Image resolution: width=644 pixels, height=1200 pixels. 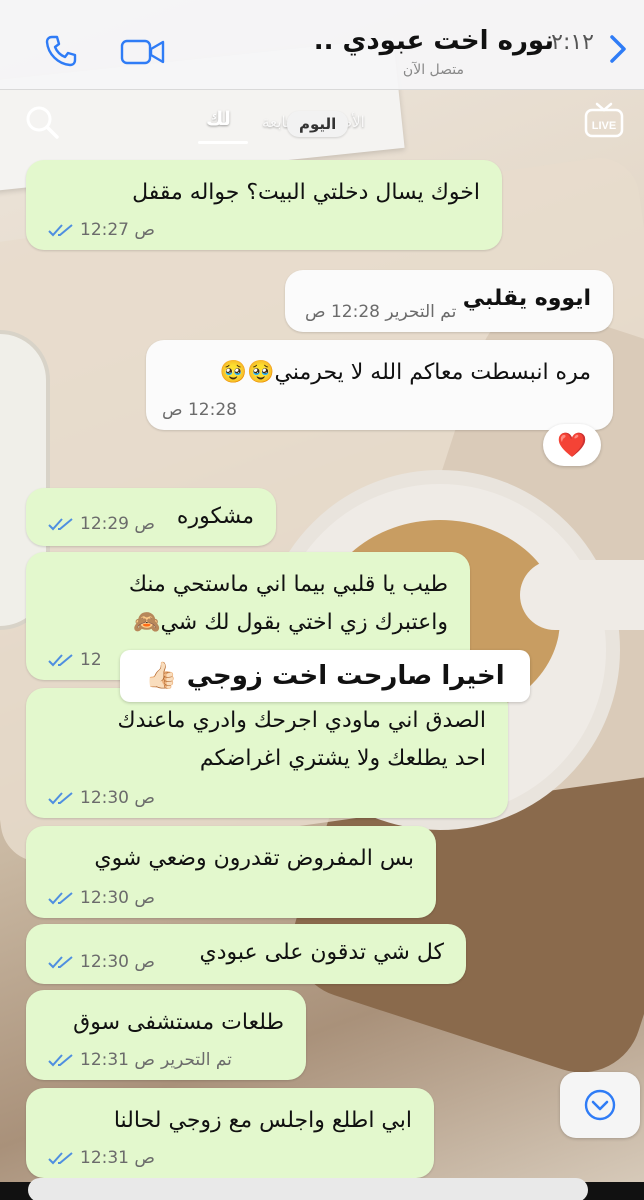 I want to click on message-text-line: طيب يا قلبي بيما اني ماستحي منك, so click(x=288, y=584).